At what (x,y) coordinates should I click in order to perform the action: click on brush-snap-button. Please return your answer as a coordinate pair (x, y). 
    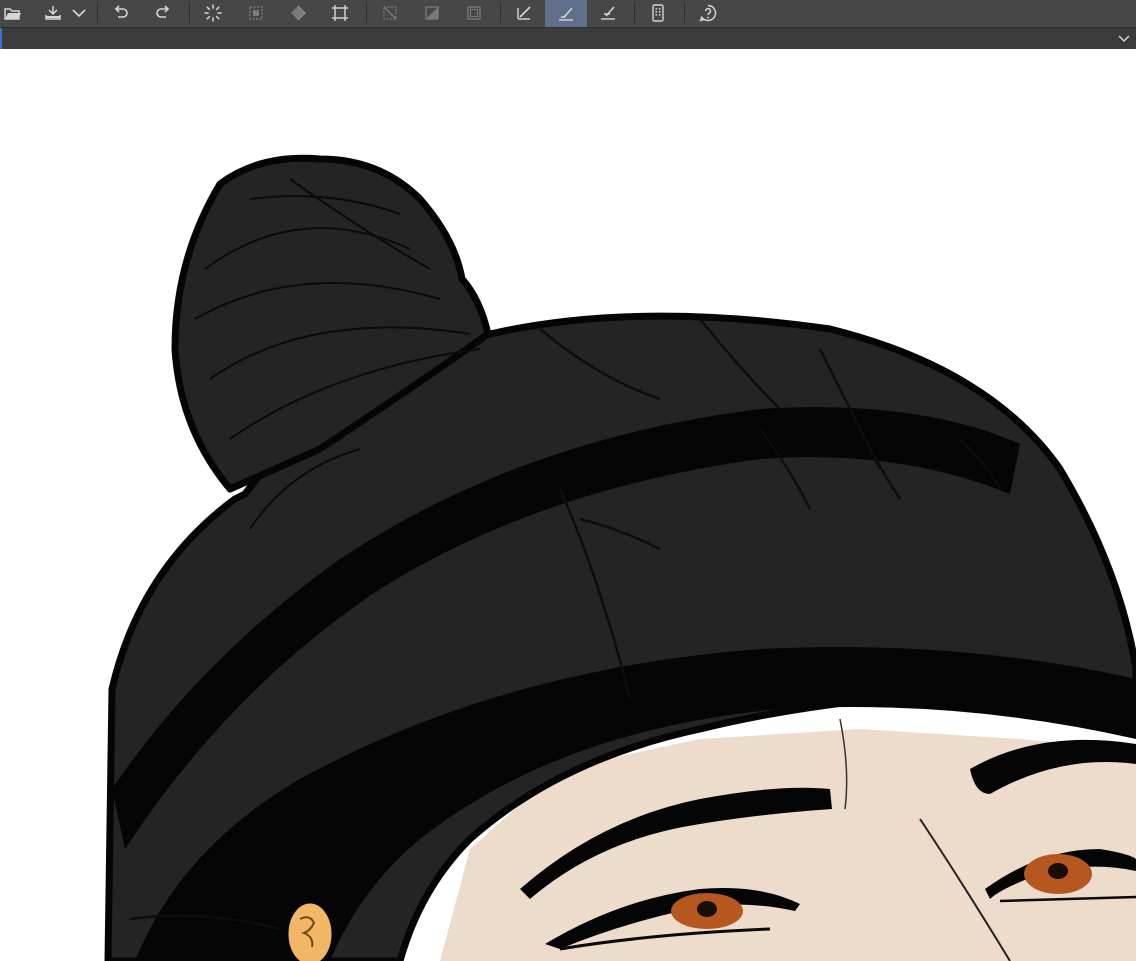
    Looking at the image, I should click on (566, 13).